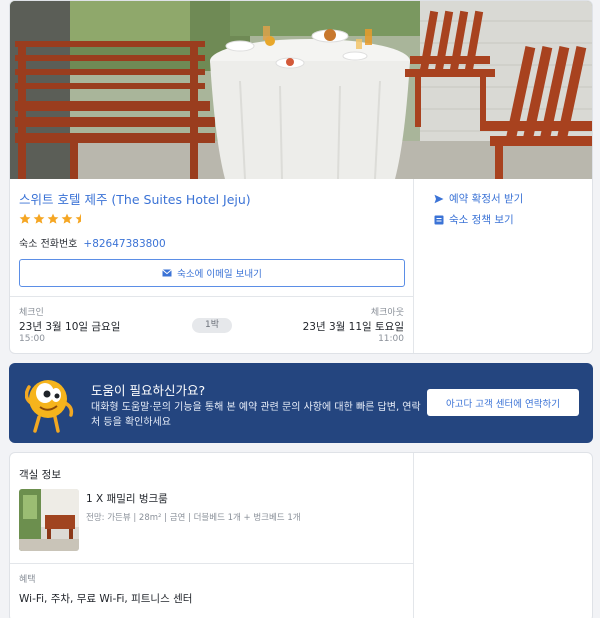 The height and width of the screenshot is (618, 600). I want to click on star-rating, so click(53, 219).